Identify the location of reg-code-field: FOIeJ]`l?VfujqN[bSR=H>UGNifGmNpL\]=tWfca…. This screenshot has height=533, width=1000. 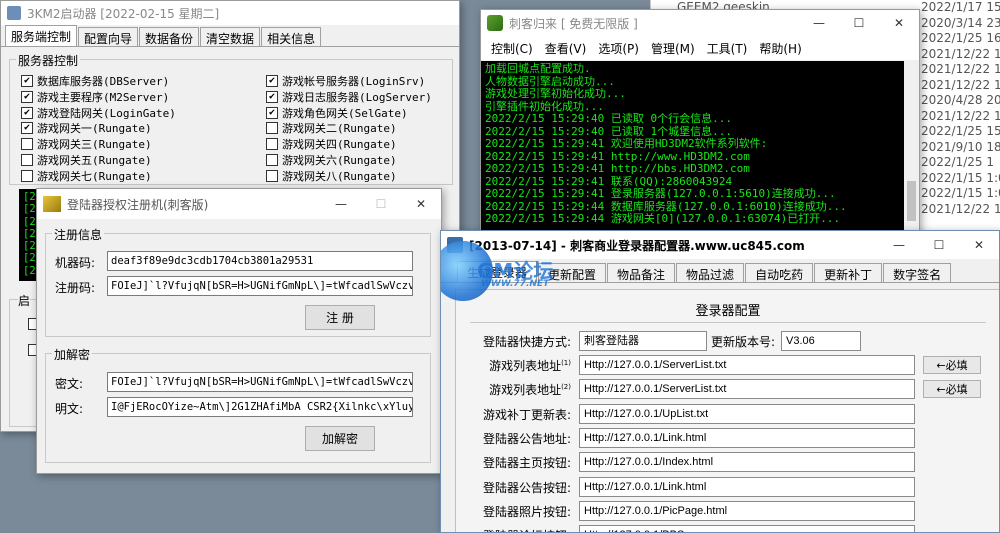
(260, 286).